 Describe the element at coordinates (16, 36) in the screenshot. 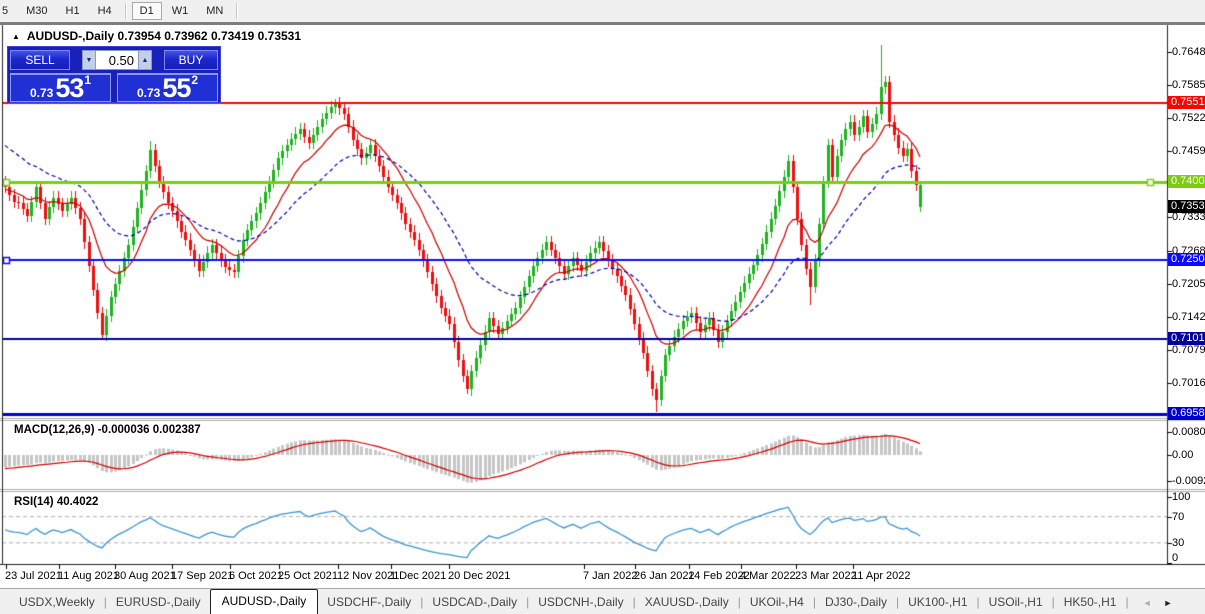

I see `panel-toggle-icon: ▲` at that location.